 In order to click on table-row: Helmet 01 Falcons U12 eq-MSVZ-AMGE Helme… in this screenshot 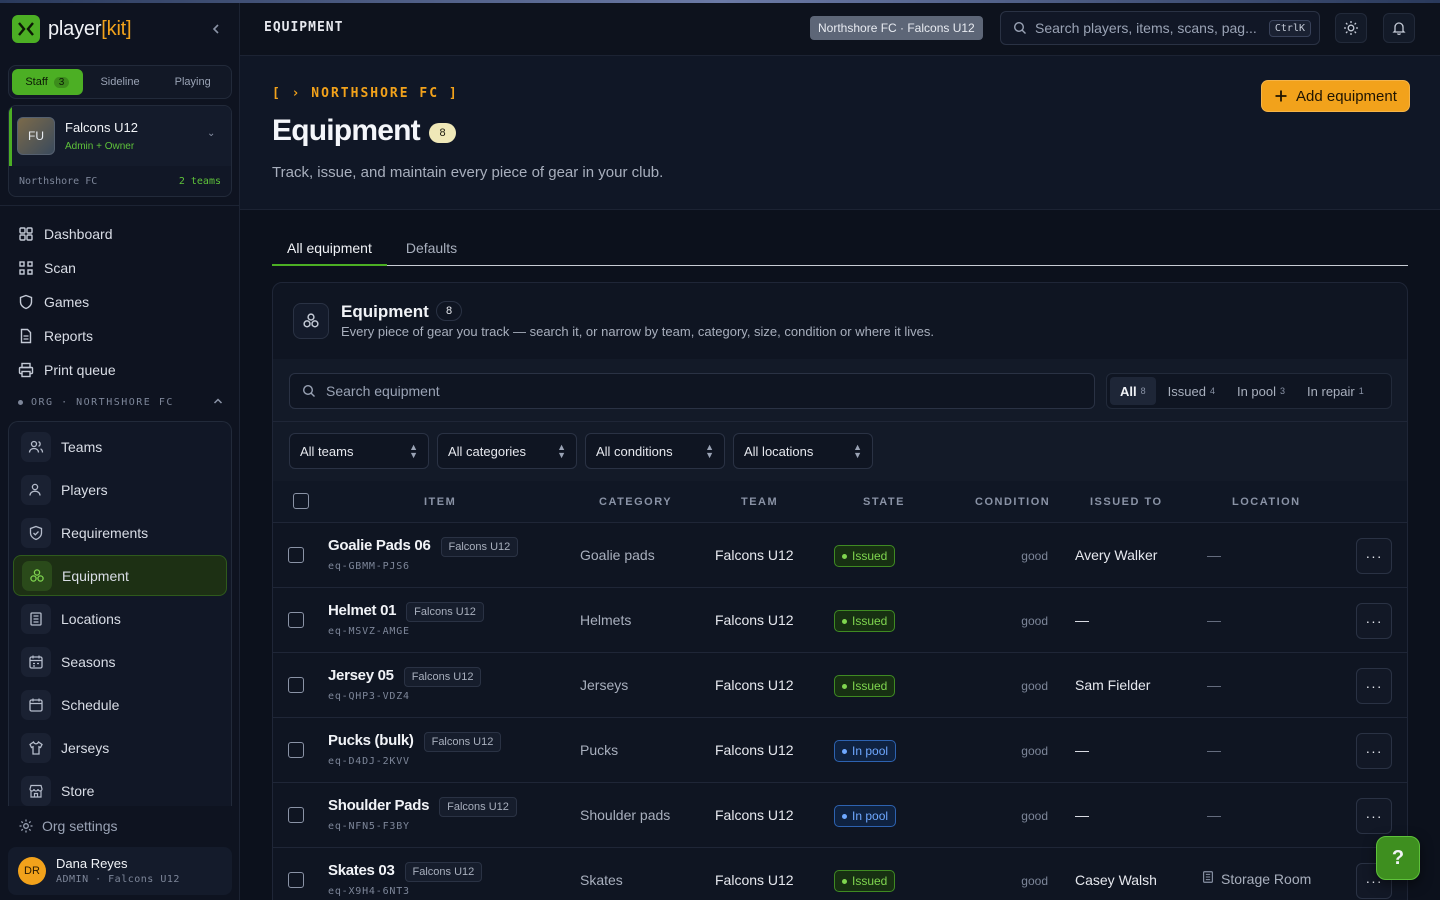, I will do `click(840, 620)`.